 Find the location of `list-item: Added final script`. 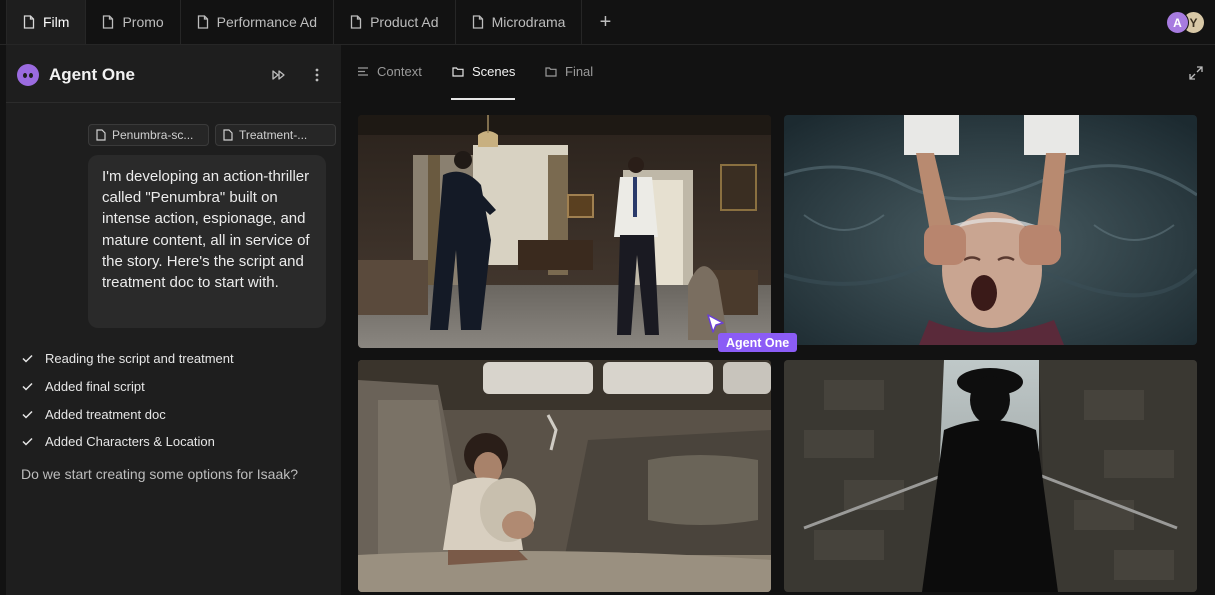

list-item: Added final script is located at coordinates (128, 387).